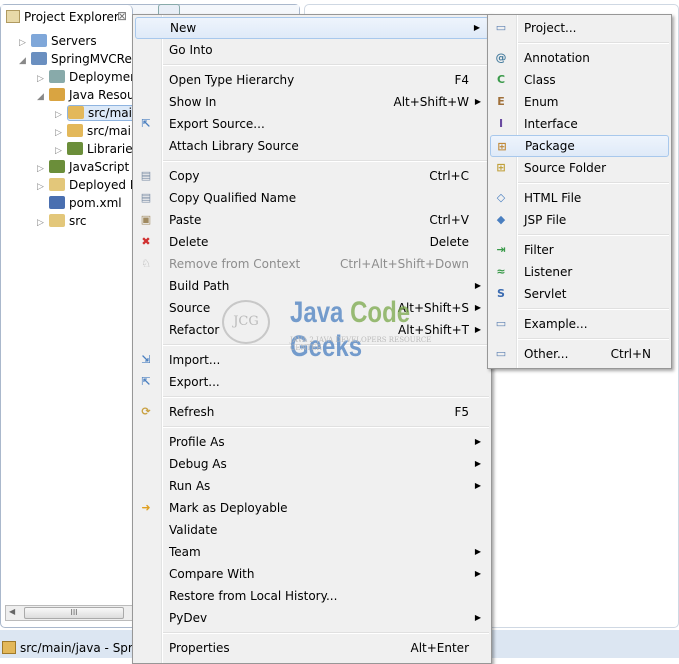 The height and width of the screenshot is (664, 679). Describe the element at coordinates (146, 219) in the screenshot. I see `paste-icon: ▣` at that location.